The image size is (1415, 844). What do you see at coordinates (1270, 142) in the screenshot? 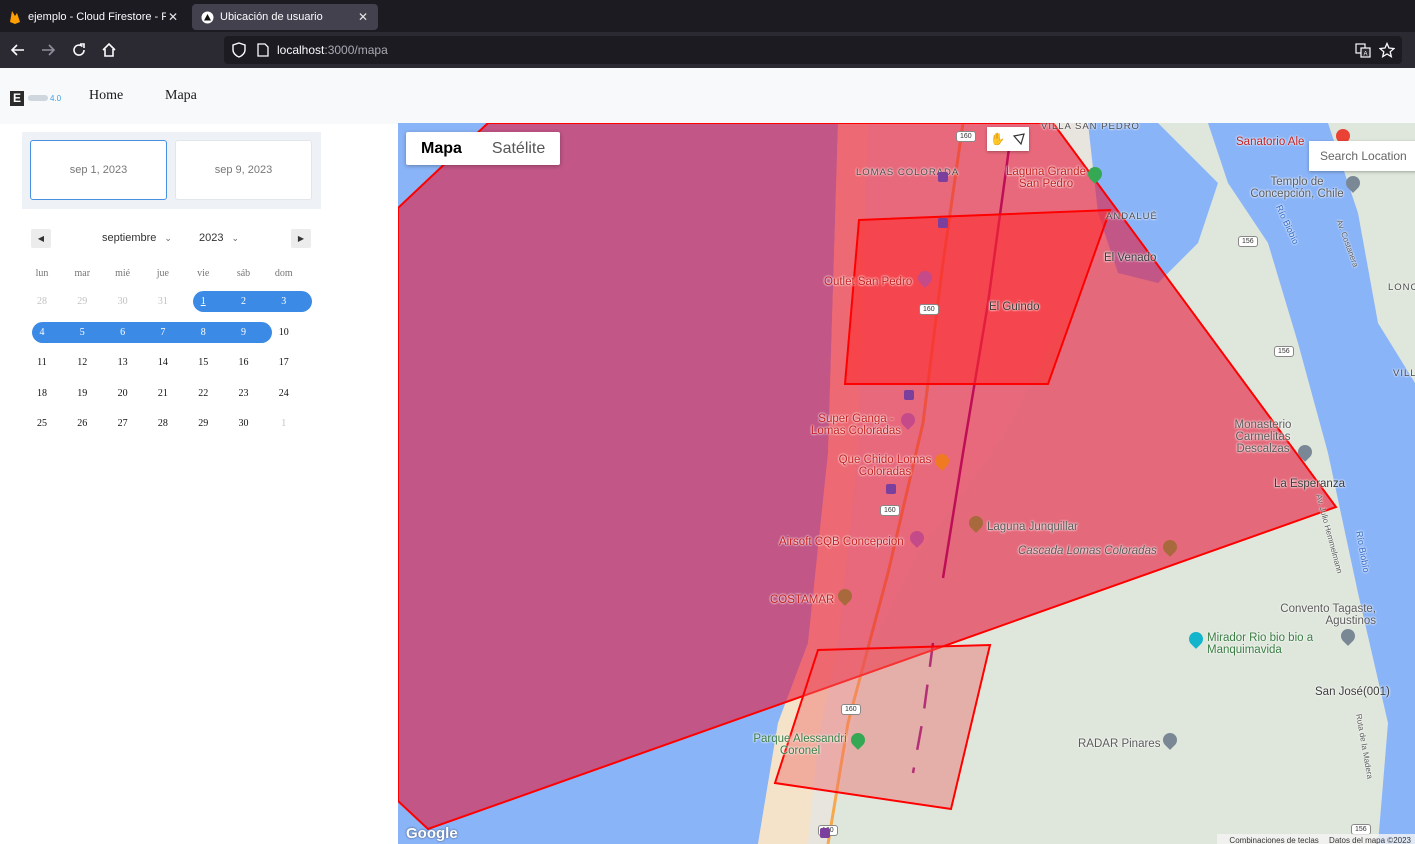
I see `map-label-sanatorio: Sanatorio Ale` at bounding box center [1270, 142].